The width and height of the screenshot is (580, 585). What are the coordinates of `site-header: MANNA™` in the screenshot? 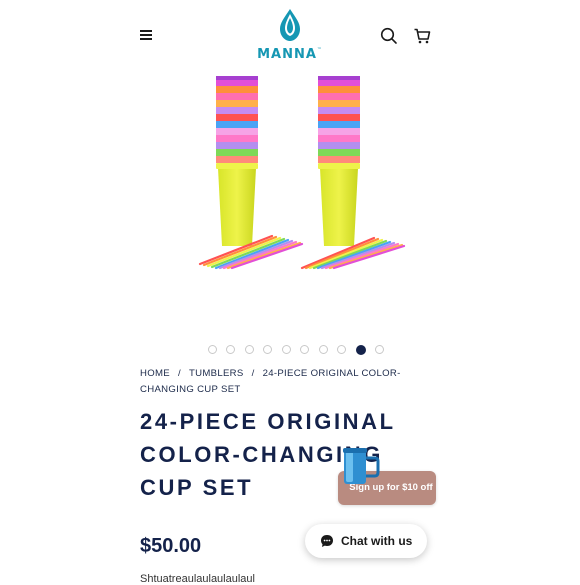 It's located at (290, 35).